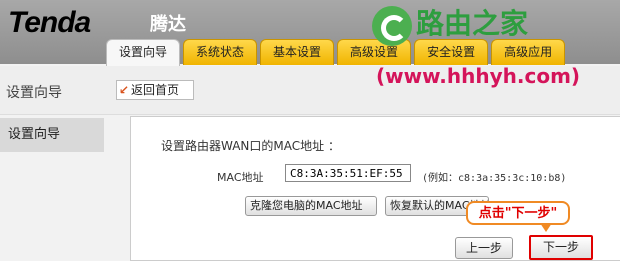  I want to click on next-step-button: 下一步, so click(561, 247).